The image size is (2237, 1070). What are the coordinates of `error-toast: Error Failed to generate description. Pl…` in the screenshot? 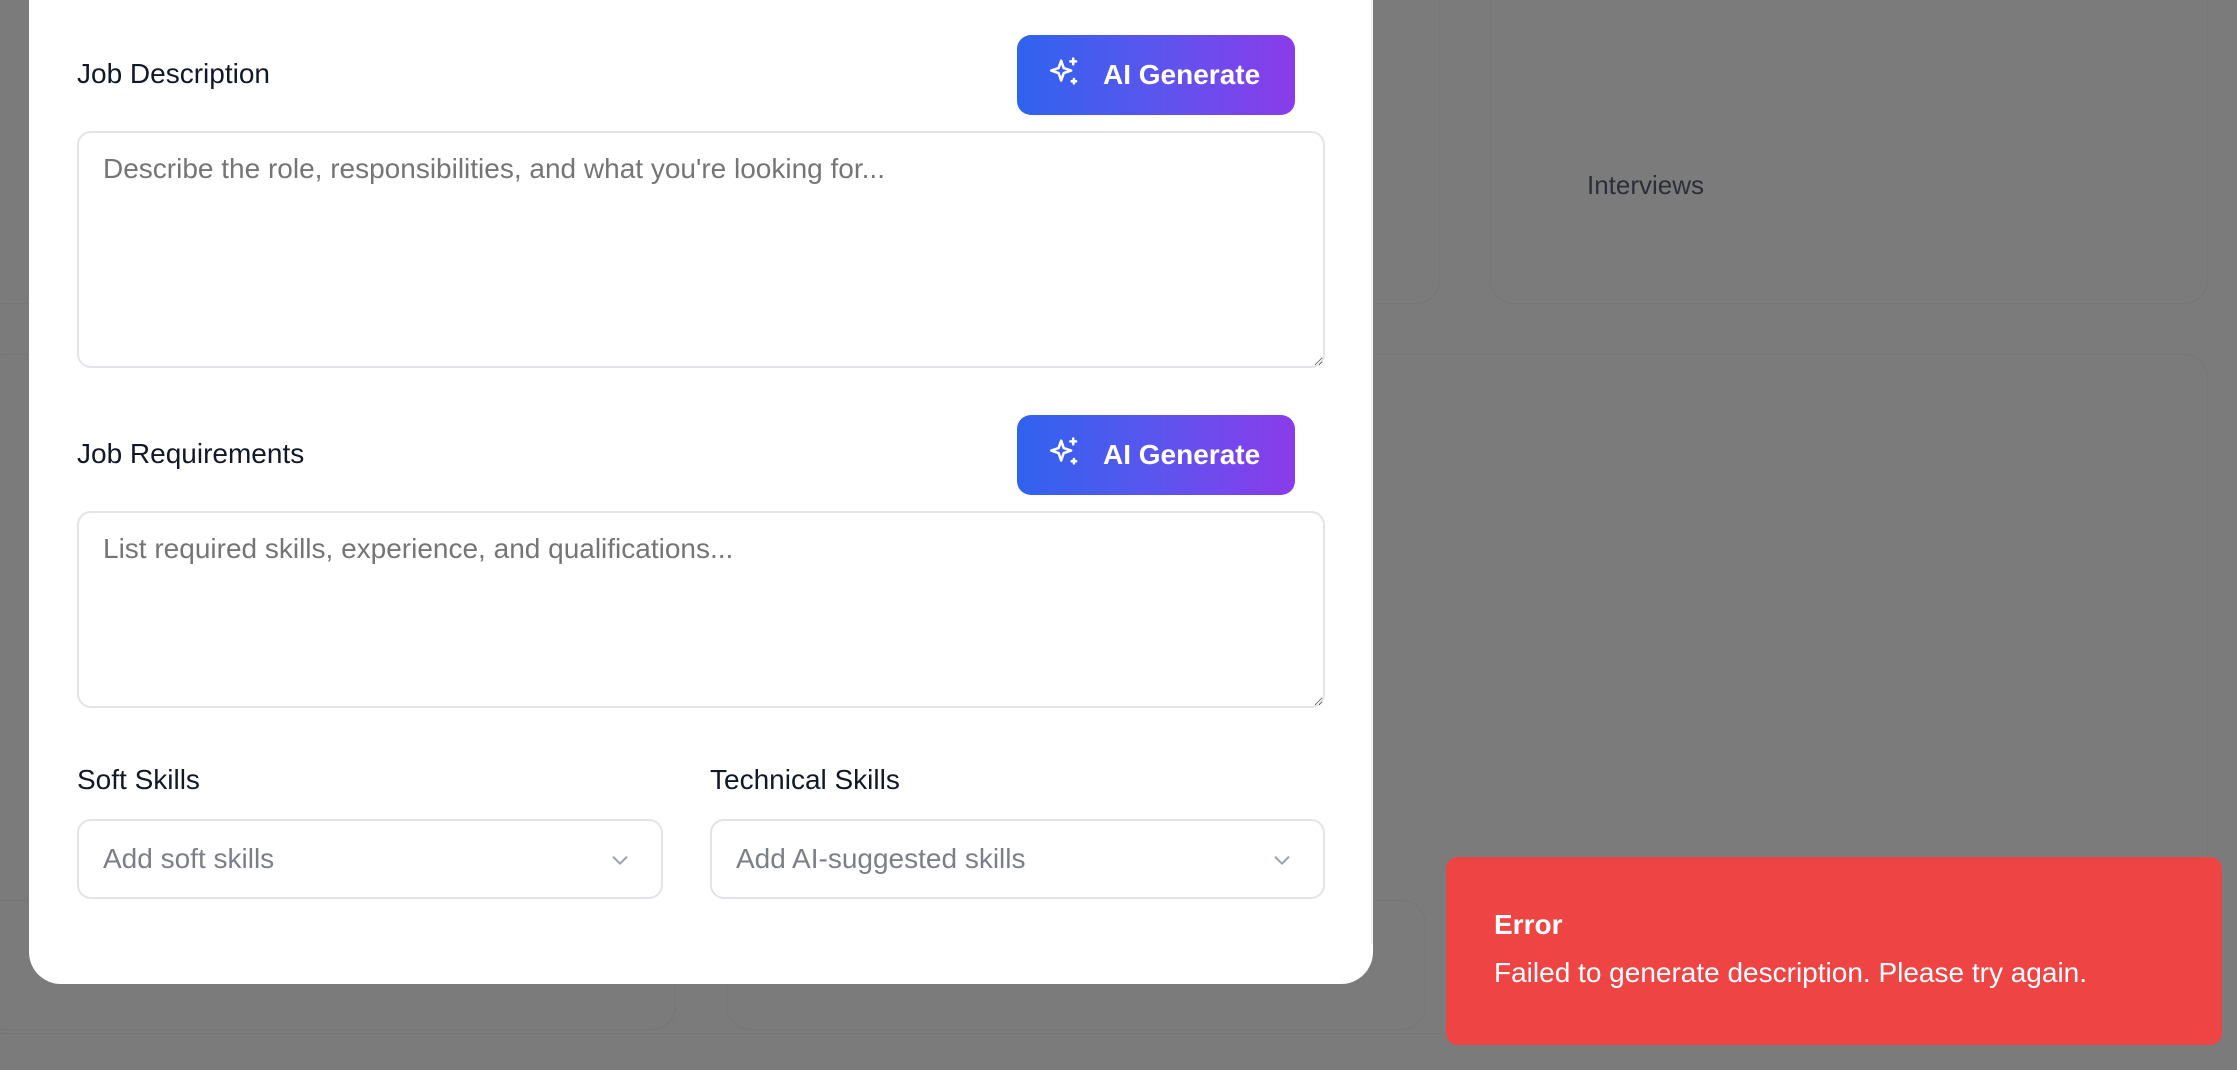 It's located at (1834, 951).